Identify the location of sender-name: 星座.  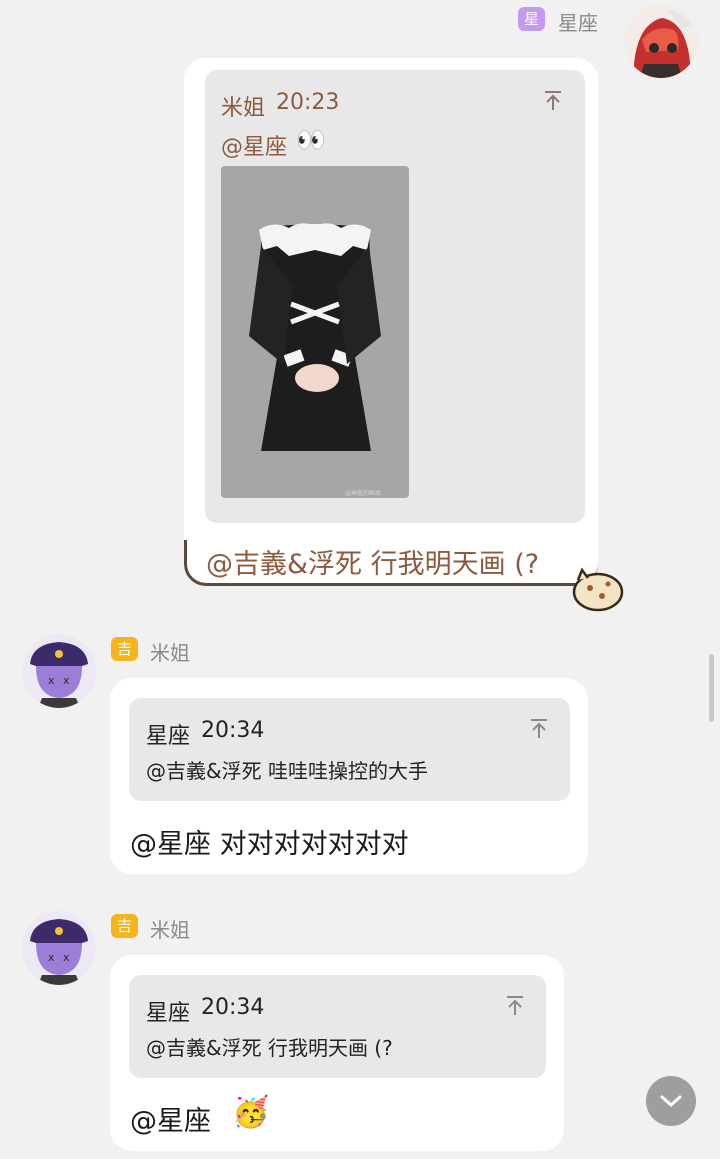
(578, 23).